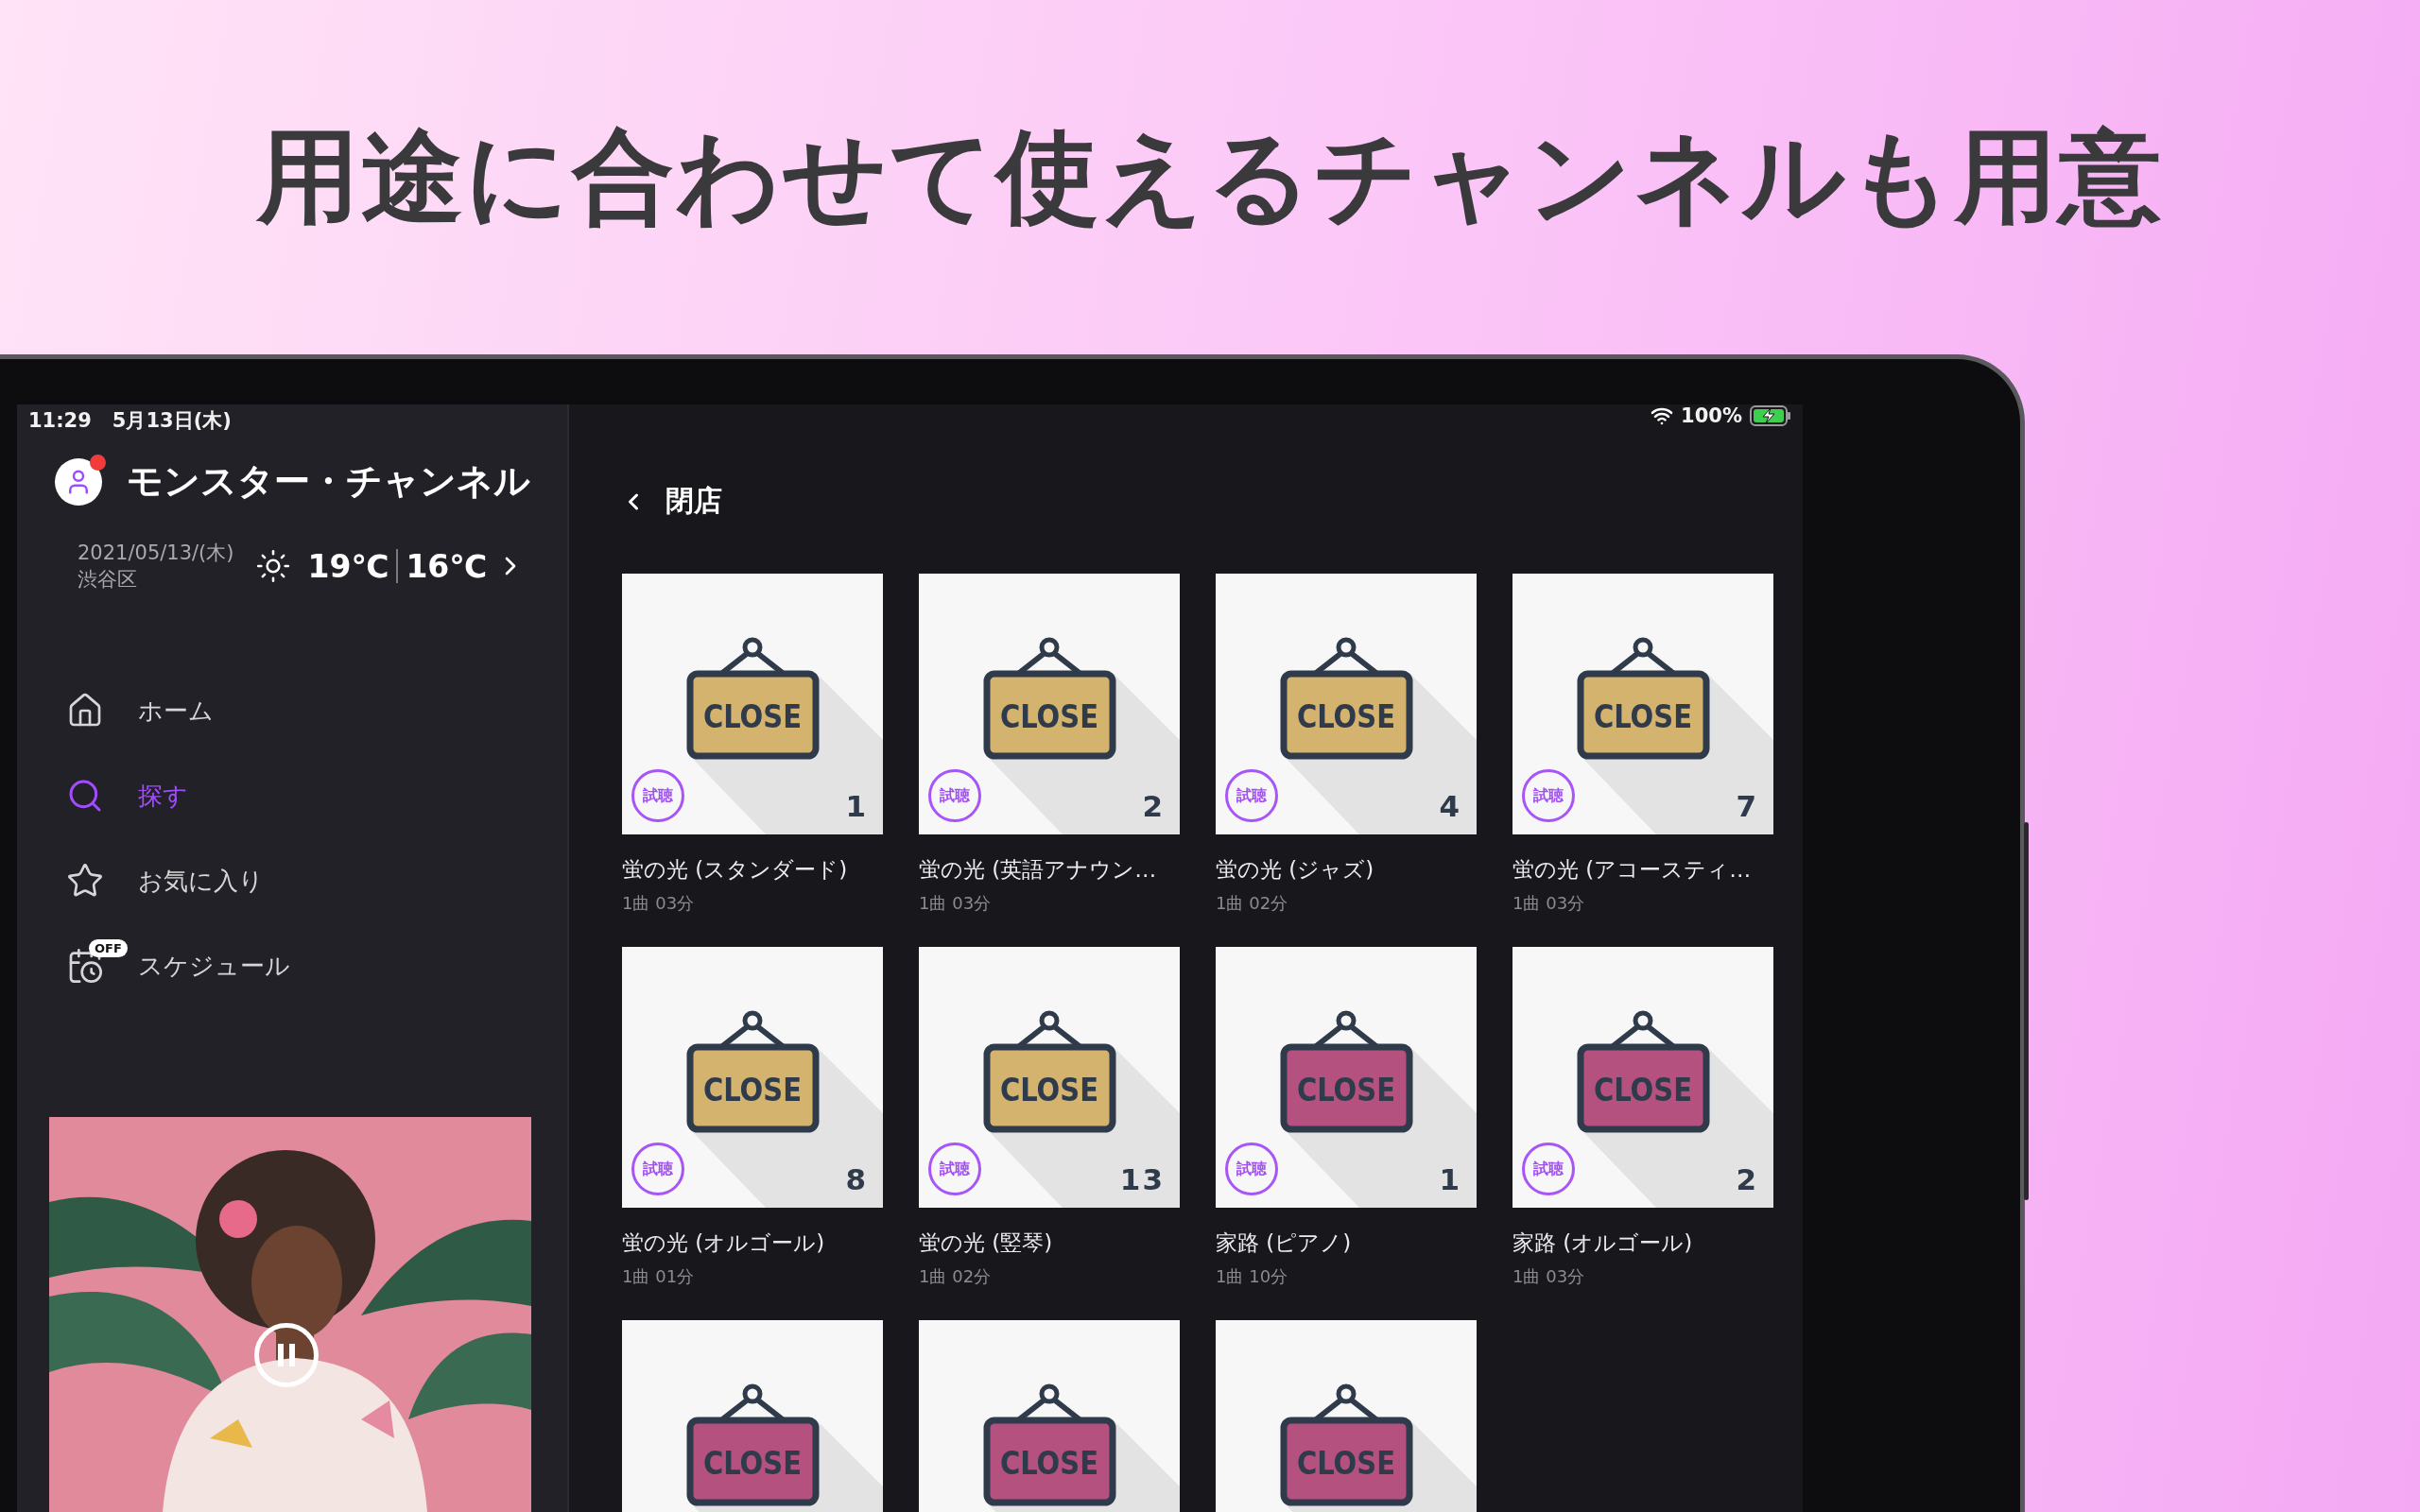  I want to click on nav-label: スケジュール, so click(214, 966).